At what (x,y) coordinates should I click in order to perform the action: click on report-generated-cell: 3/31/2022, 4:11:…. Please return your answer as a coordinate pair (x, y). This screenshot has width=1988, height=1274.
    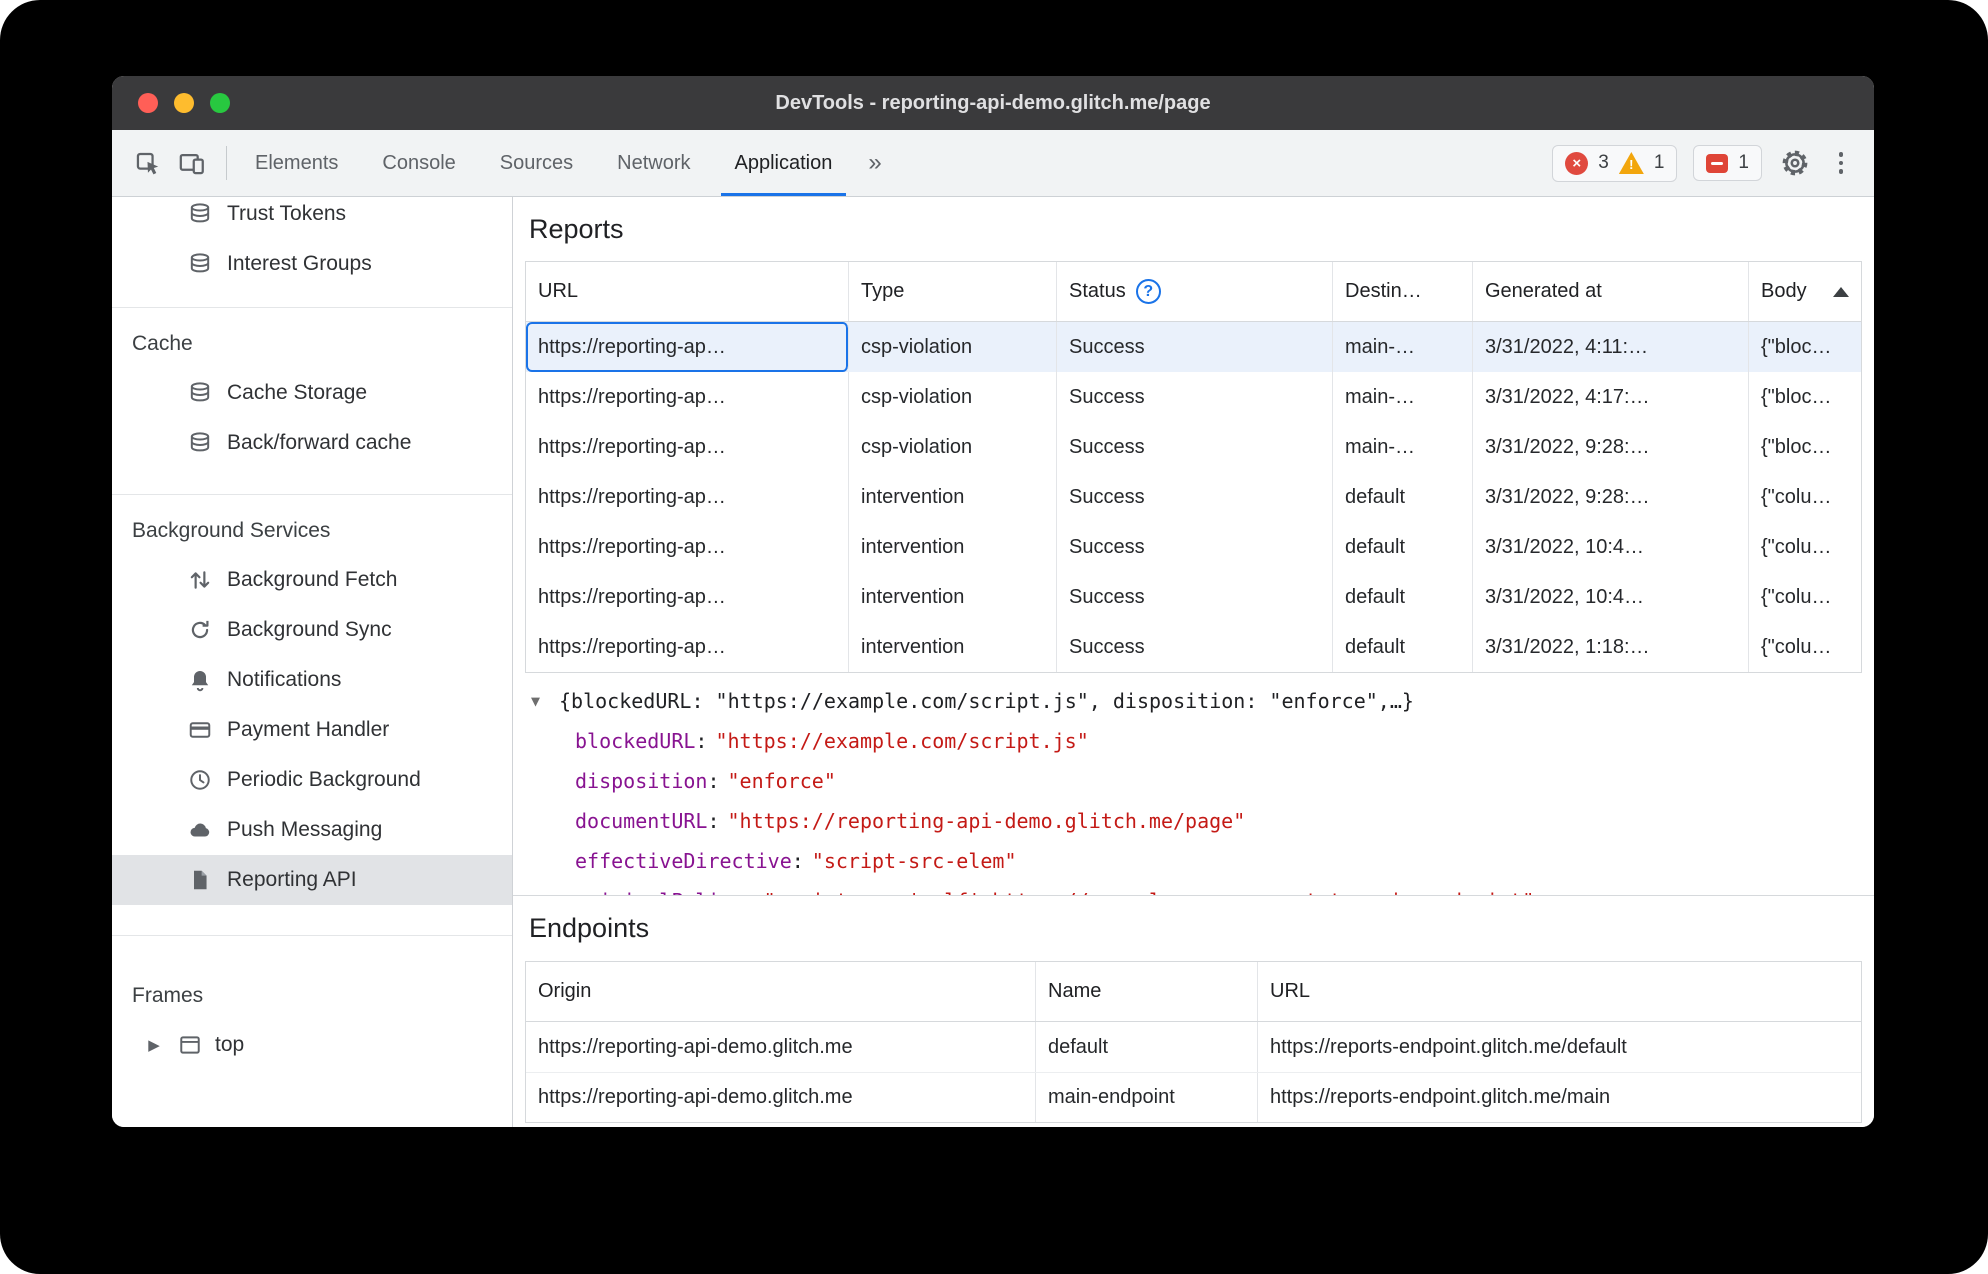
    Looking at the image, I should click on (1611, 347).